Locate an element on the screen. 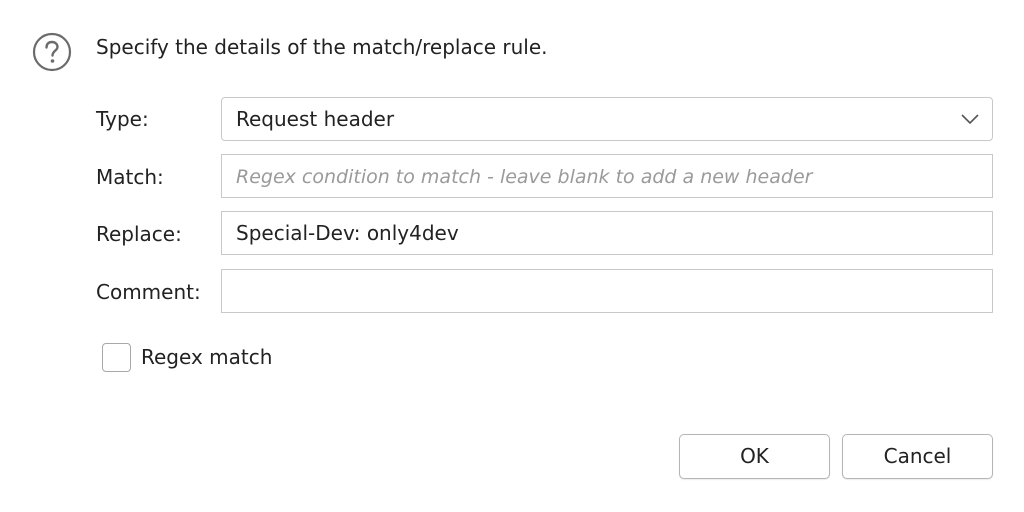  regex-match-checkbox is located at coordinates (116, 357).